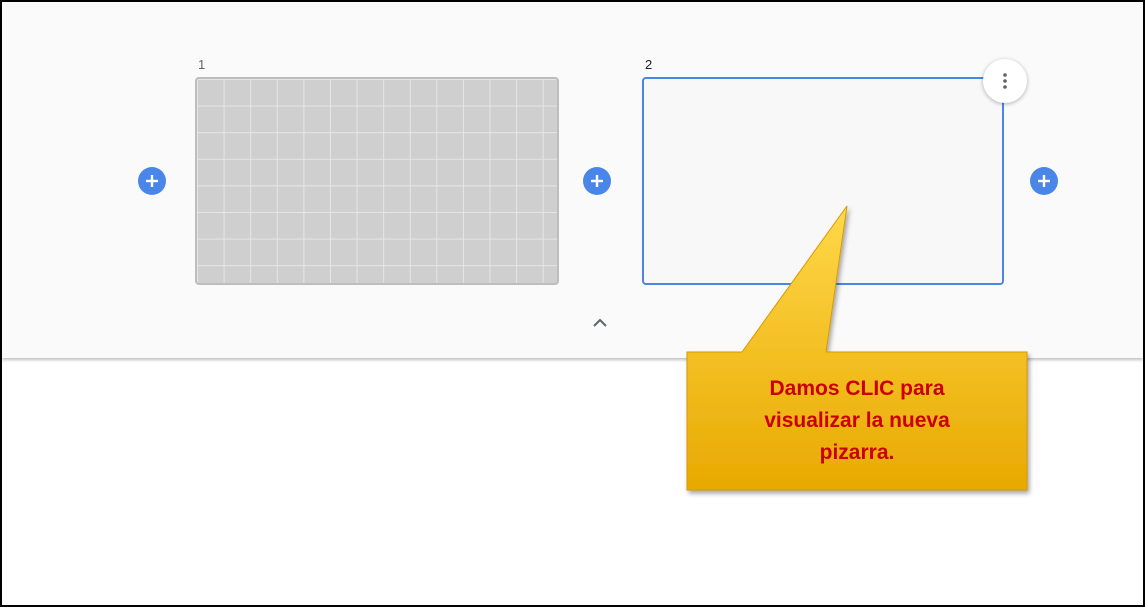  I want to click on callout-shape, so click(857, 348).